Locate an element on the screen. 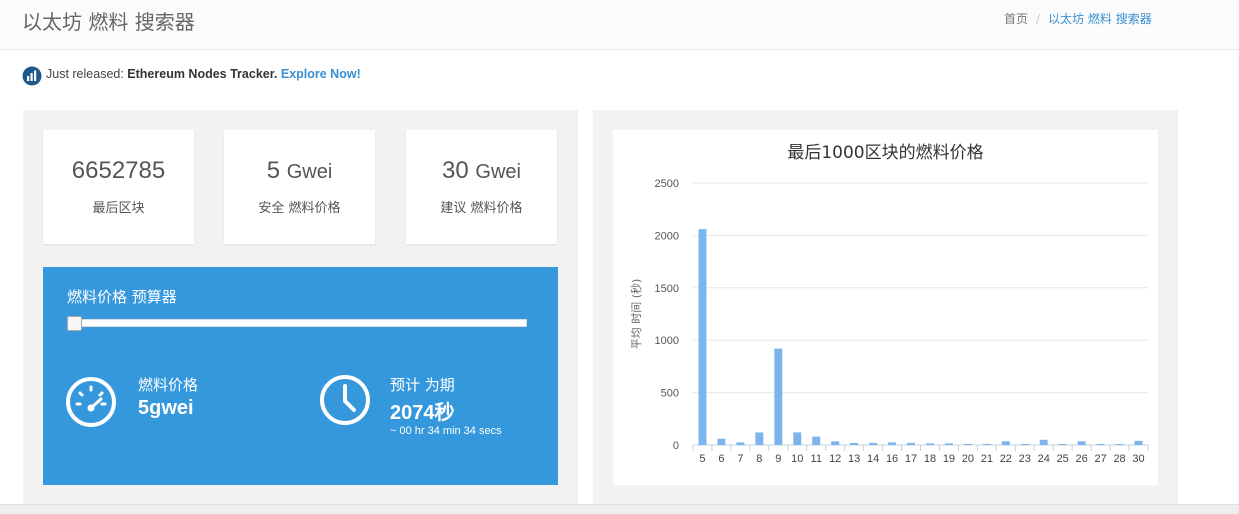 This screenshot has height=514, width=1239. x-tick-label: 16 is located at coordinates (892, 459).